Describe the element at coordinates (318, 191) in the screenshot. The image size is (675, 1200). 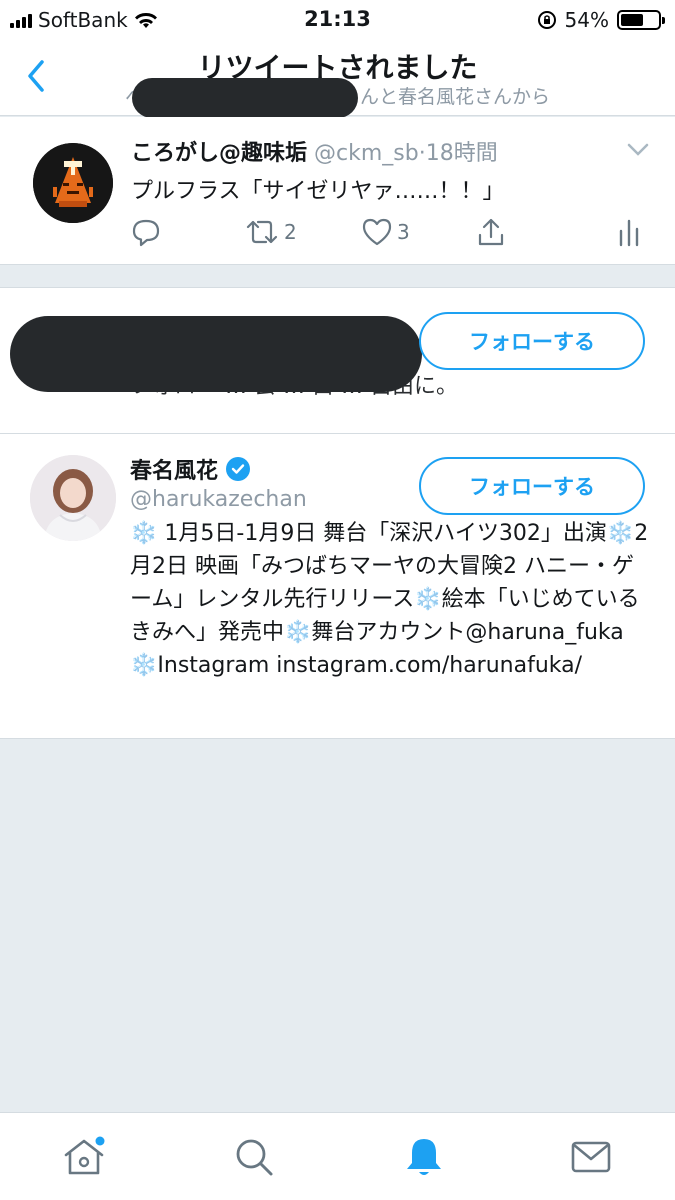
I see `tweet-text: プルフラス「サイゼリヤァ……！！」` at that location.